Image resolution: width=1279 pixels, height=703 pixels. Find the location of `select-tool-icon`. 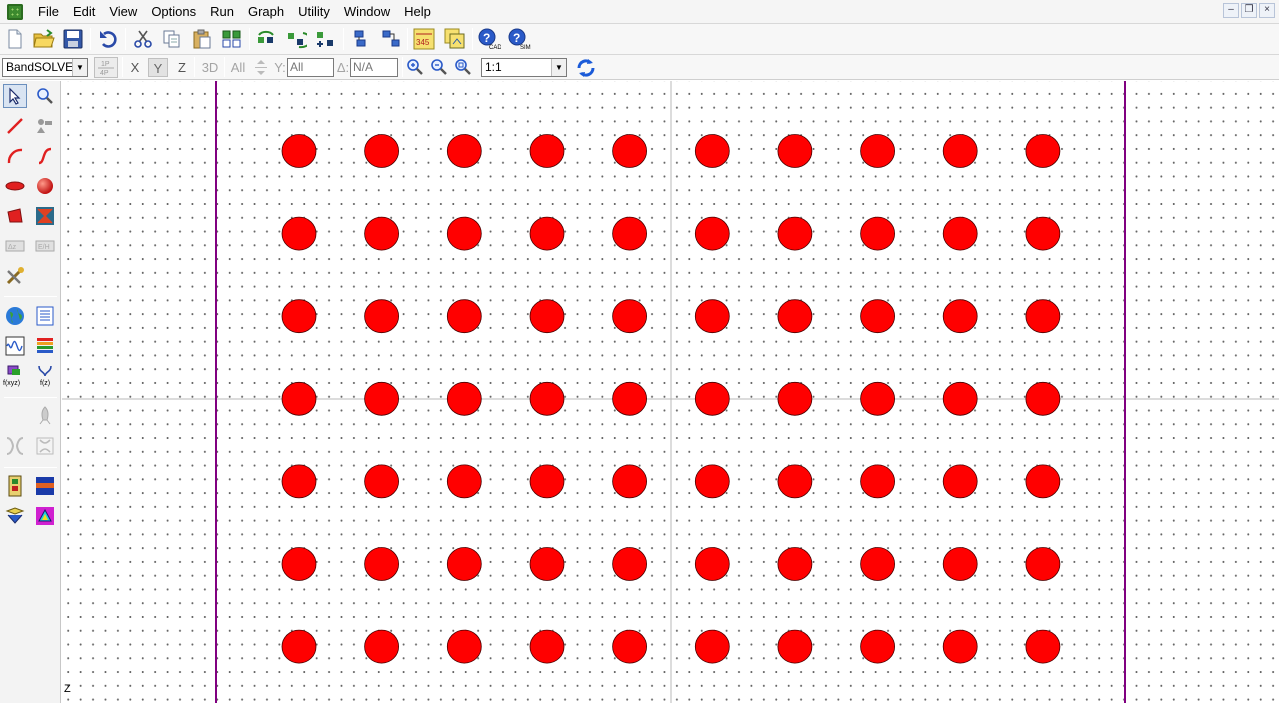

select-tool-icon is located at coordinates (15, 96).